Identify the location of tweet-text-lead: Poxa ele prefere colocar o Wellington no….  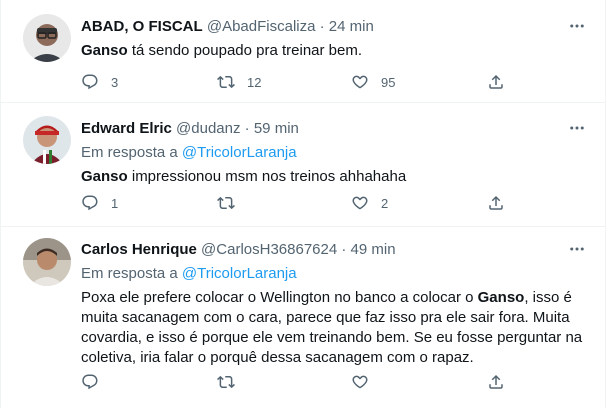
(279, 297).